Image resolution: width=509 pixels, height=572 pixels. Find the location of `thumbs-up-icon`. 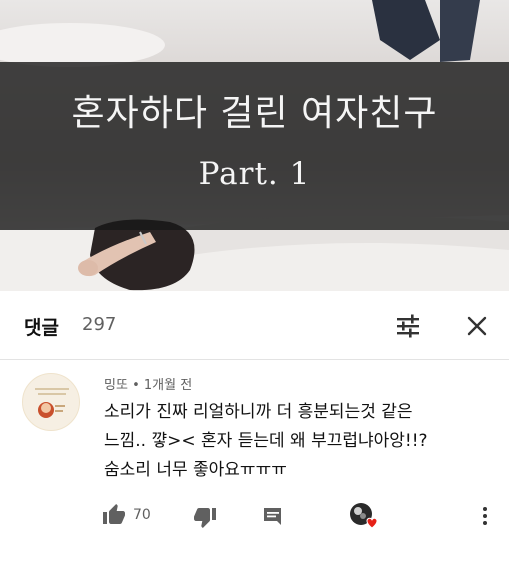

thumbs-up-icon is located at coordinates (114, 514).